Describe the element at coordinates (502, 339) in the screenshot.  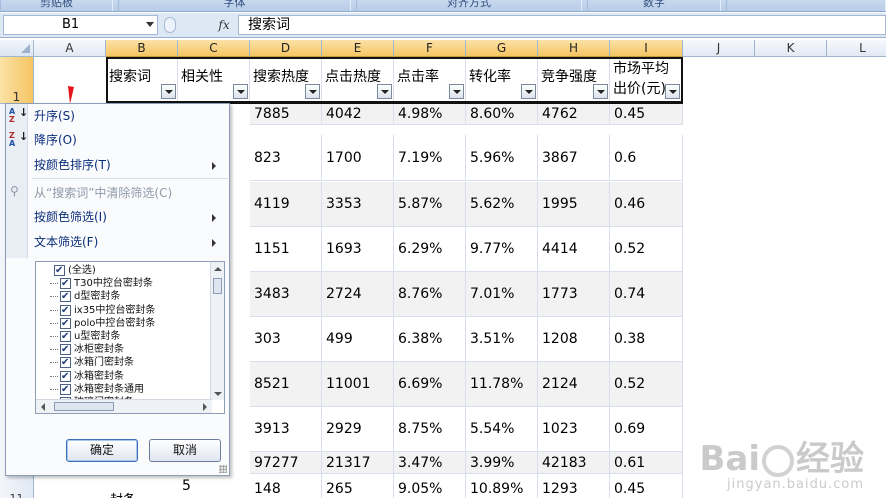
I see `table-cell: 3.51%` at that location.